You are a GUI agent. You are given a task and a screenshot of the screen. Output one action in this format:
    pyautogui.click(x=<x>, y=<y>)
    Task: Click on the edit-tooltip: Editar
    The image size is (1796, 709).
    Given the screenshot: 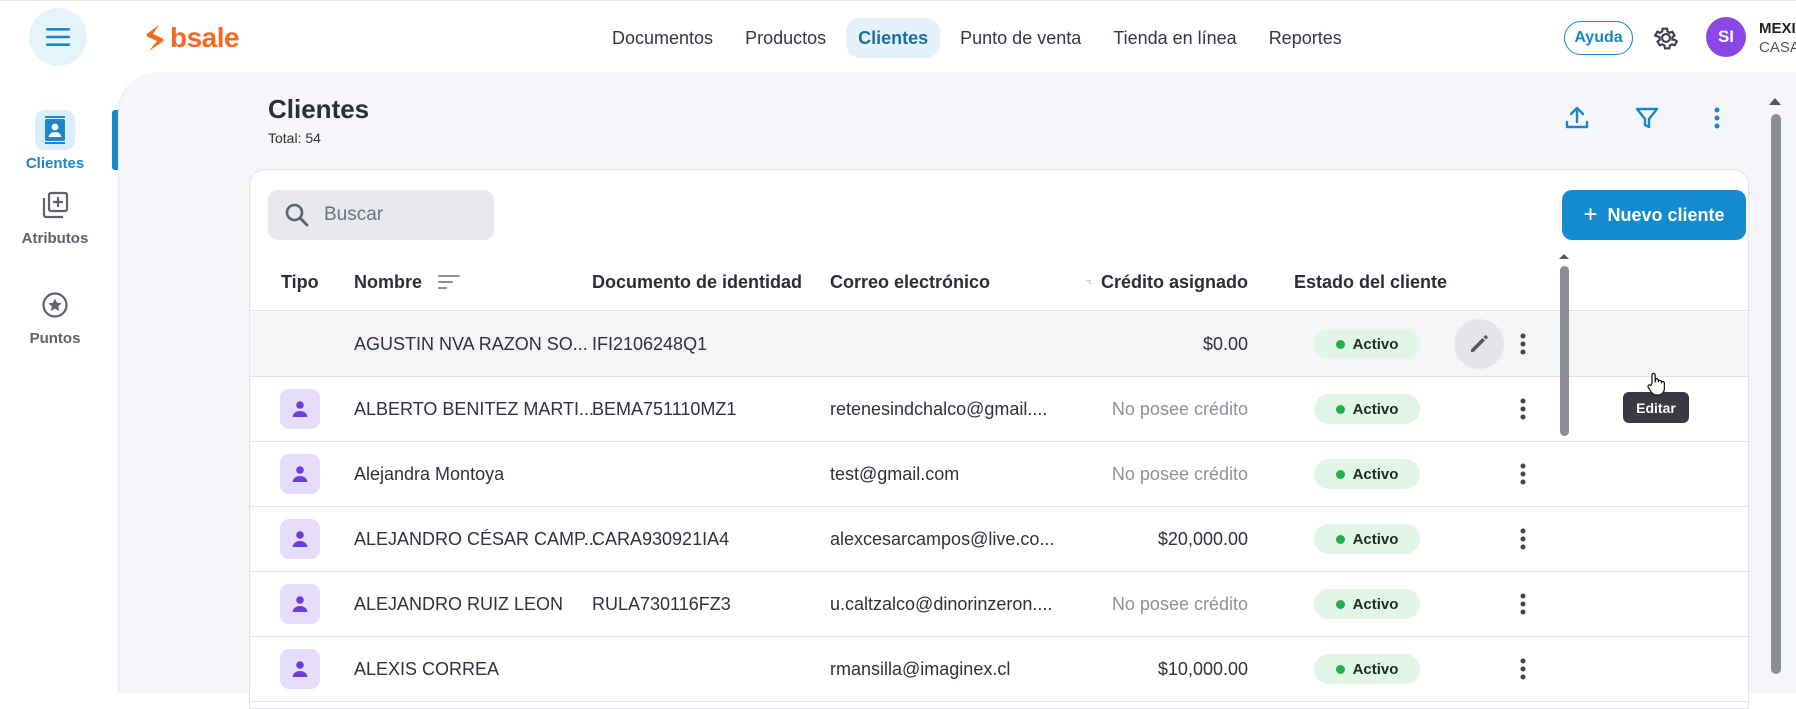 What is the action you would take?
    pyautogui.click(x=1656, y=407)
    